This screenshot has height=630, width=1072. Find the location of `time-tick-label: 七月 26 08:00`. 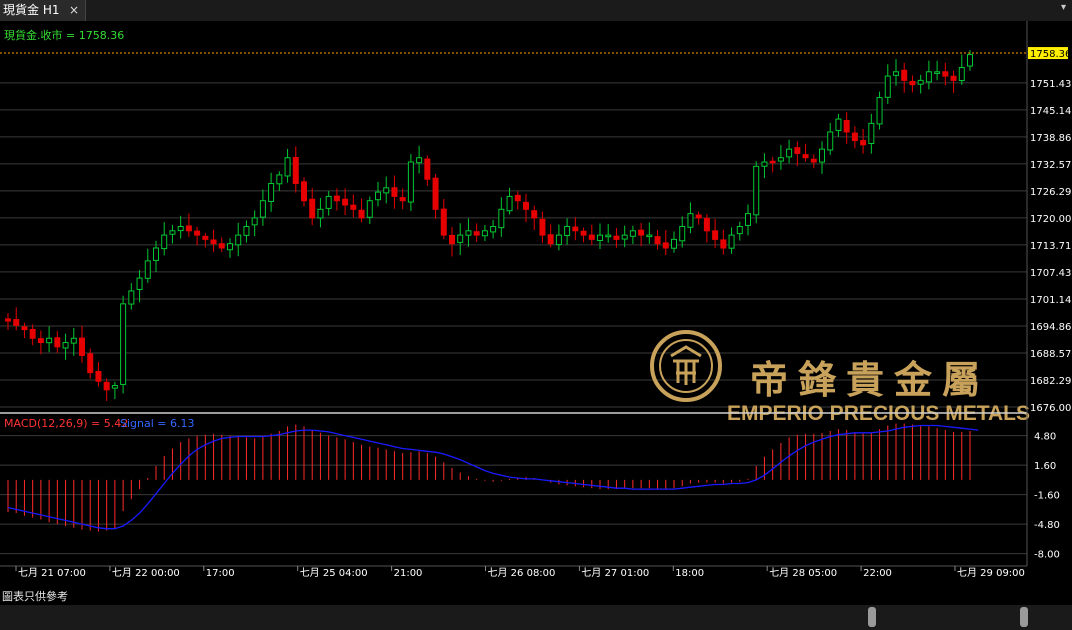

time-tick-label: 七月 26 08:00 is located at coordinates (522, 573).